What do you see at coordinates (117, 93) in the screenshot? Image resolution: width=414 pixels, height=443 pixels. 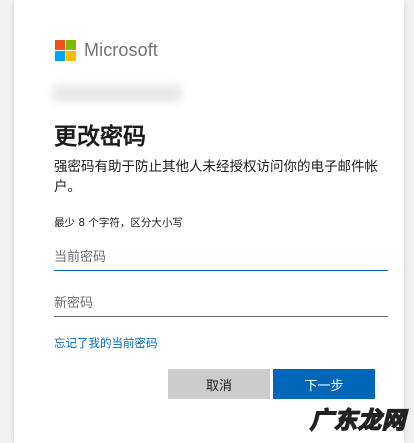 I see `blurred-account-email` at bounding box center [117, 93].